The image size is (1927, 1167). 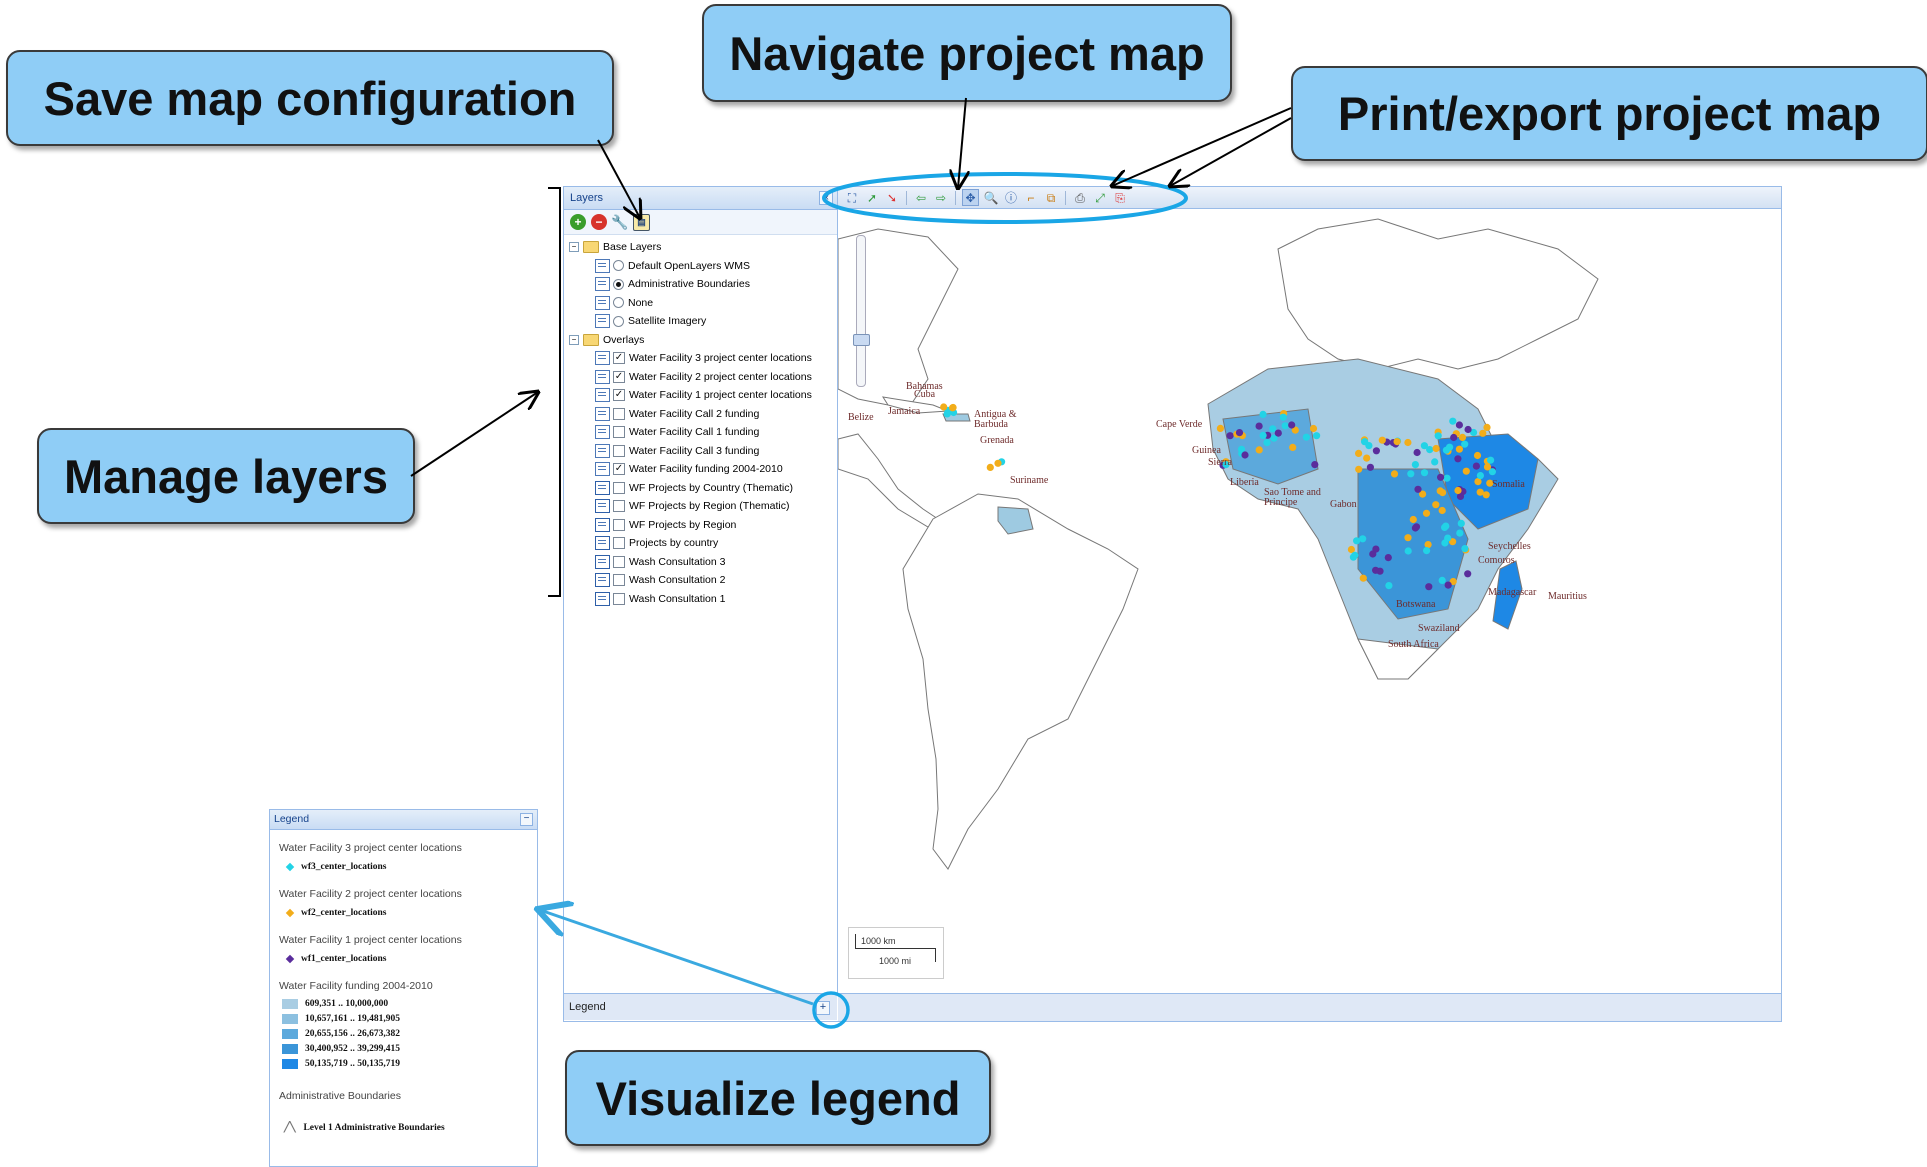 I want to click on export-pdf-icon: ⎘, so click(x=1120, y=198).